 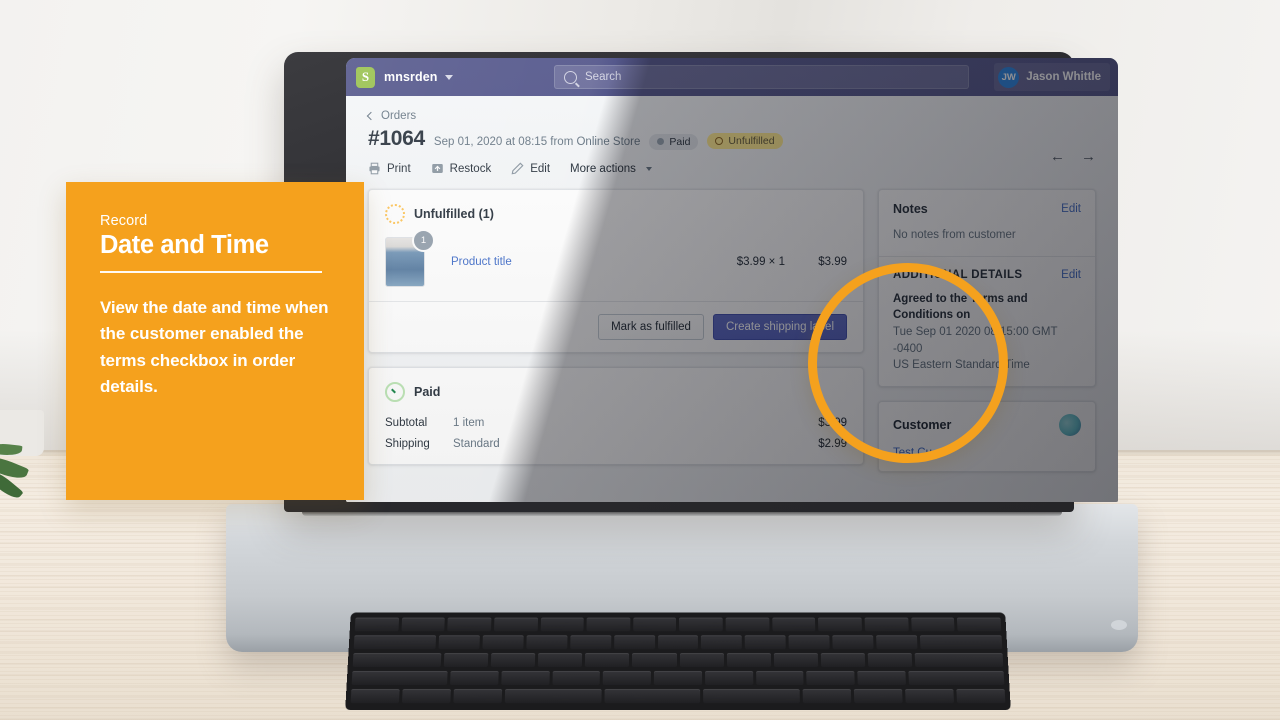 What do you see at coordinates (731, 116) in the screenshot?
I see `breadcrumb: Orders` at bounding box center [731, 116].